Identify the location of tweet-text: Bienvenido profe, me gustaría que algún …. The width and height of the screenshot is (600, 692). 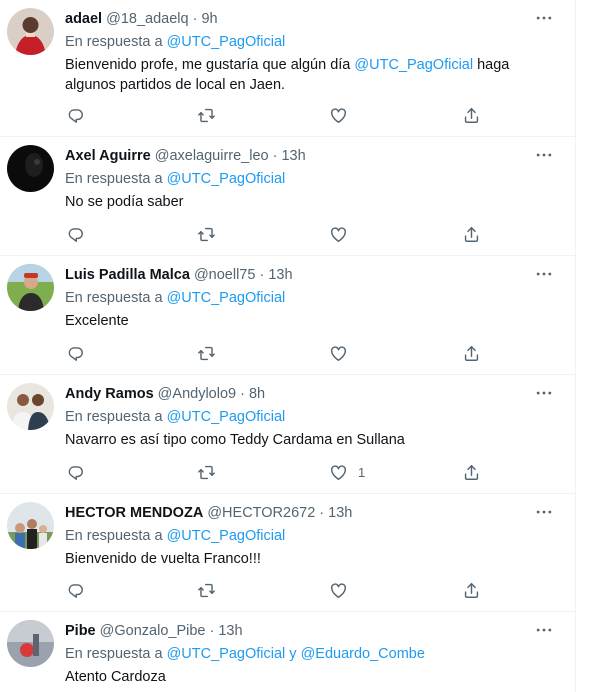
(312, 75).